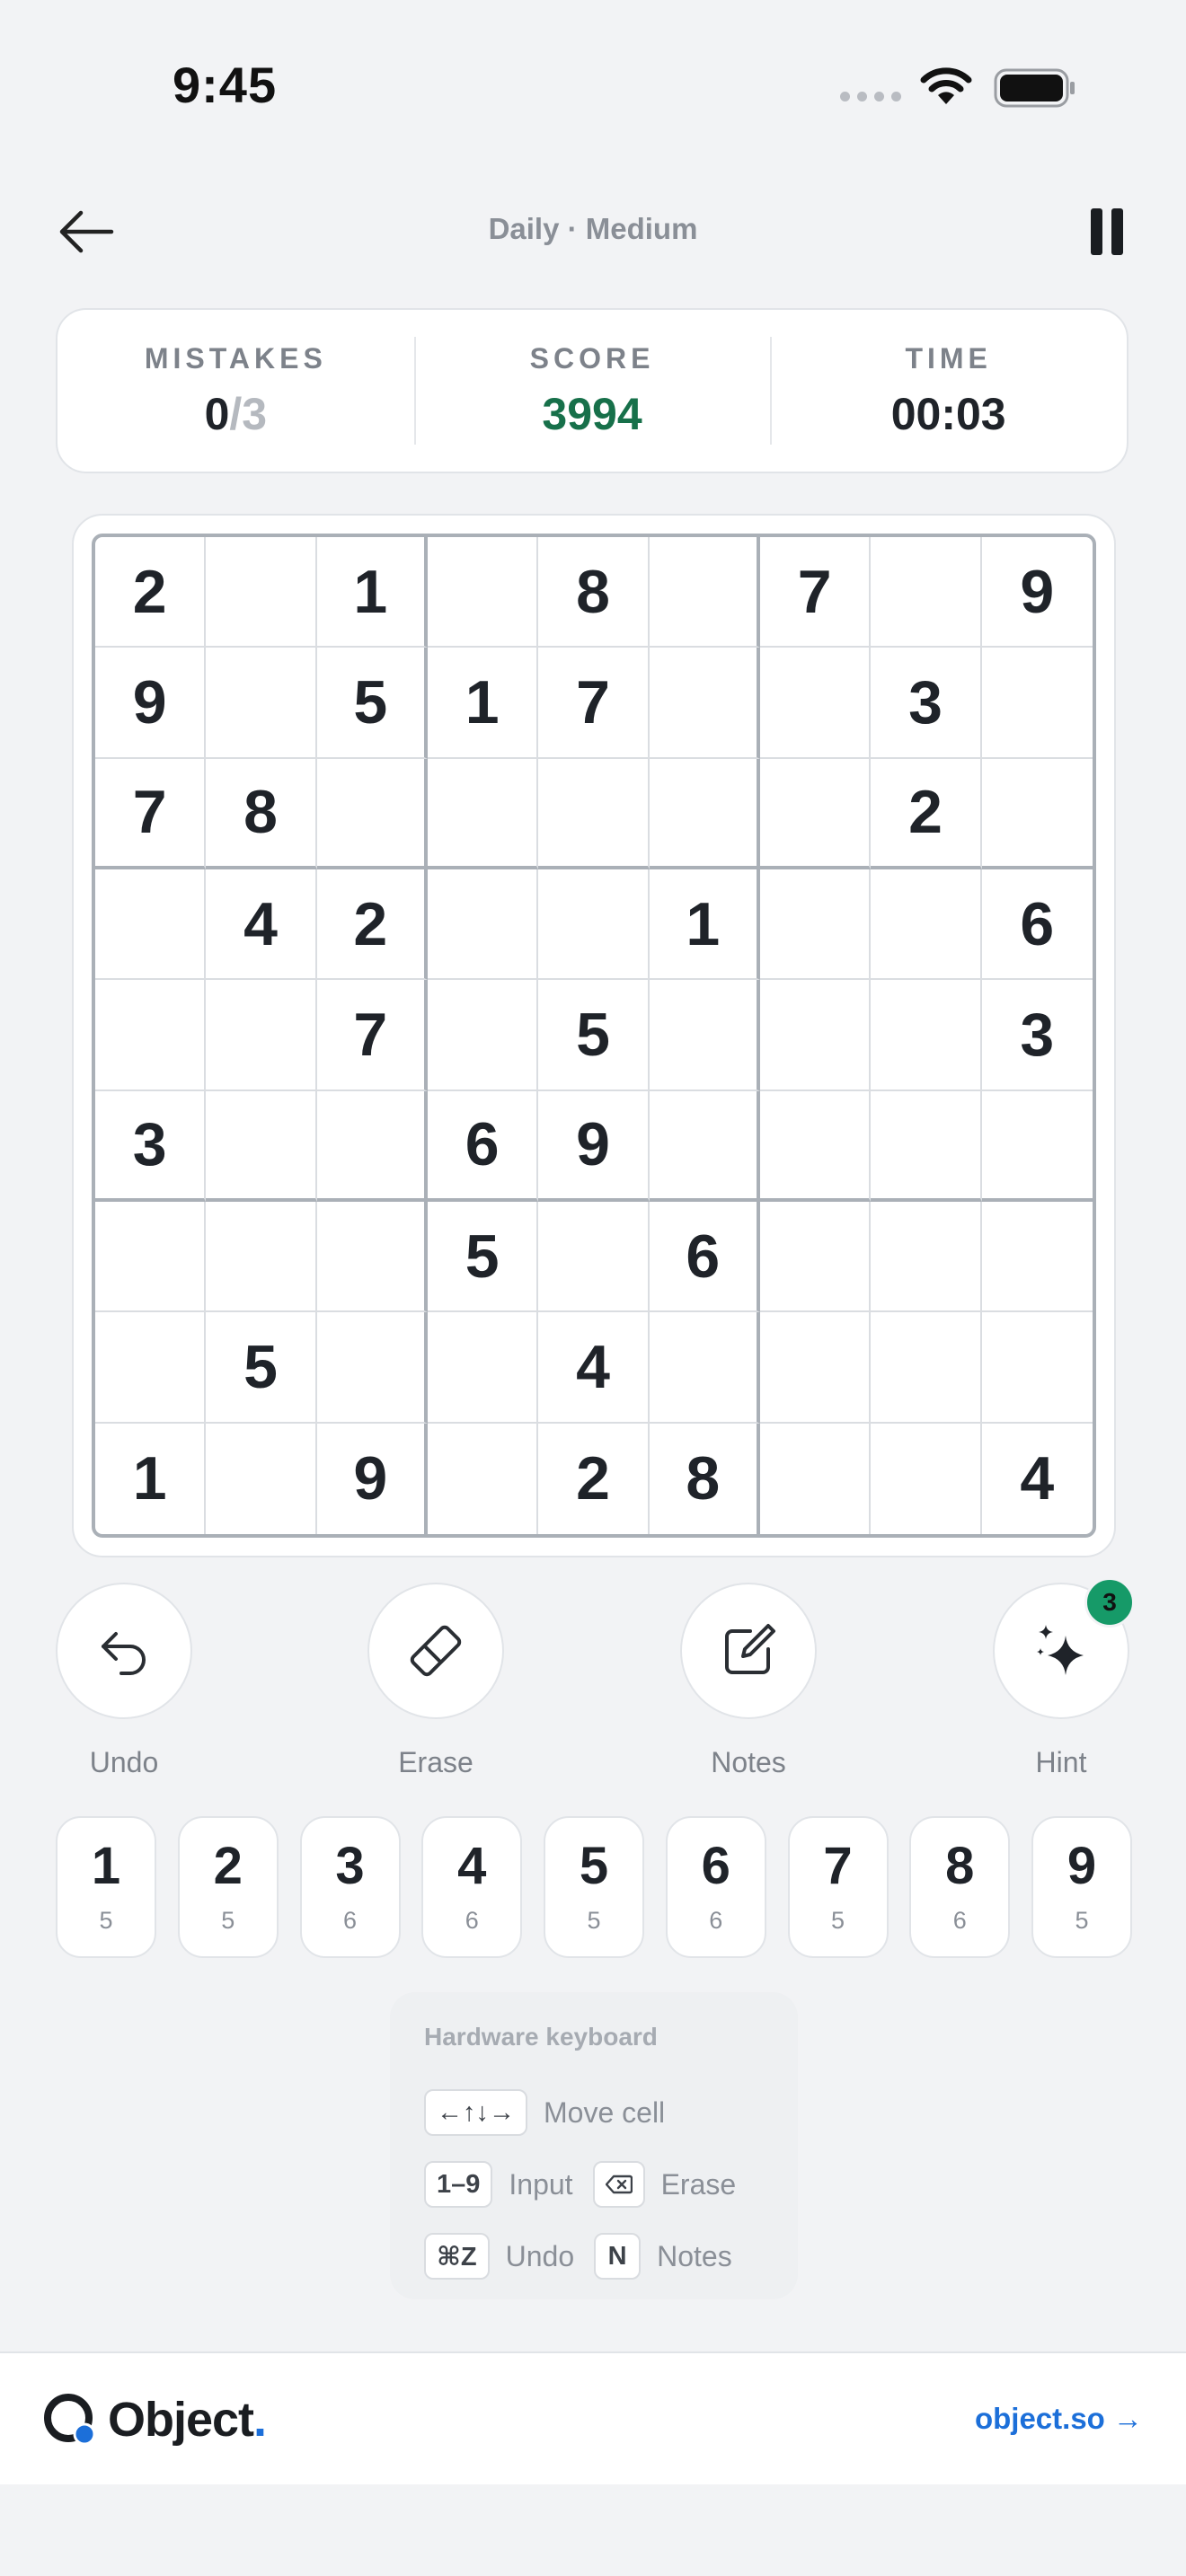  What do you see at coordinates (748, 1681) in the screenshot?
I see `notes-button: Notes` at bounding box center [748, 1681].